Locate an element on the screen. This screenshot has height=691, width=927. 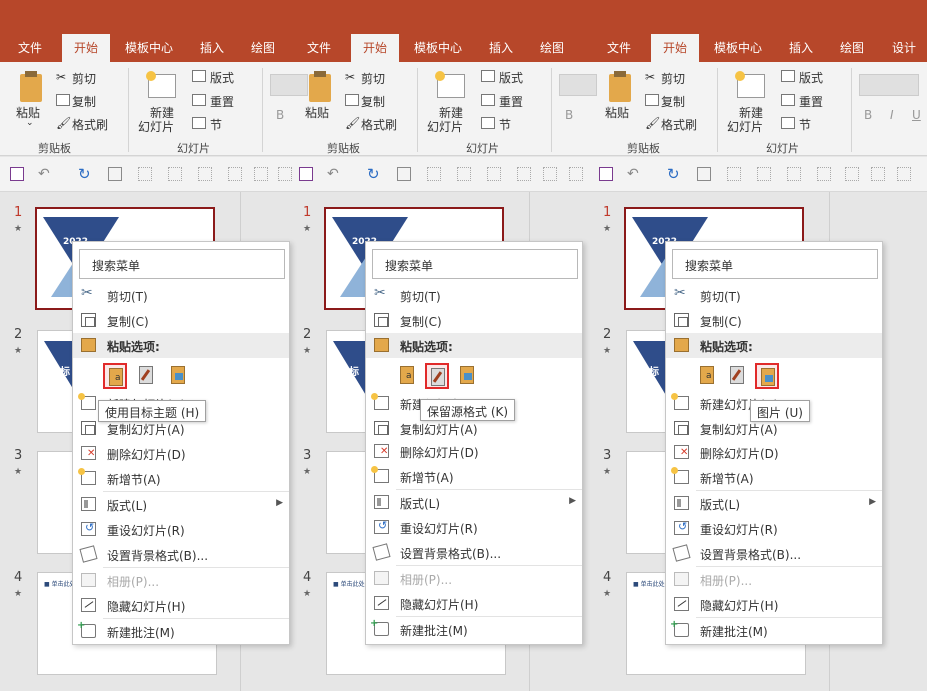
paste-picture-button is located at coordinates (468, 376).